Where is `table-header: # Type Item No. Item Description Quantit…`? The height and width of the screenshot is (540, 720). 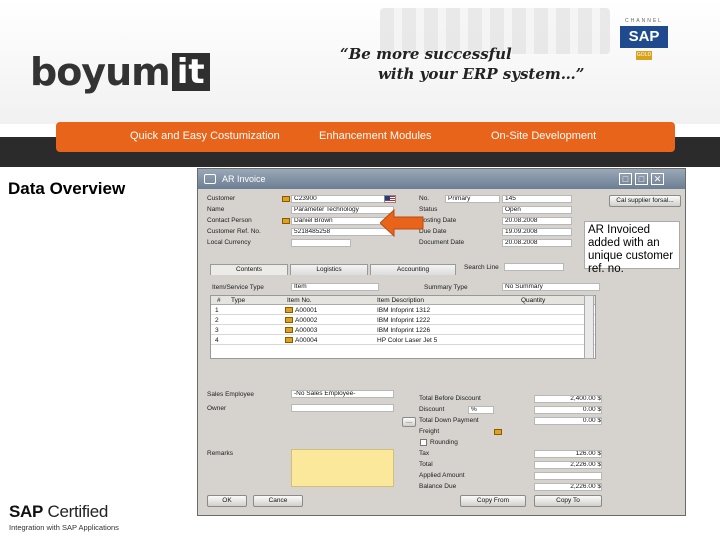
table-header: # Type Item No. Item Description Quantit… is located at coordinates (403, 300).